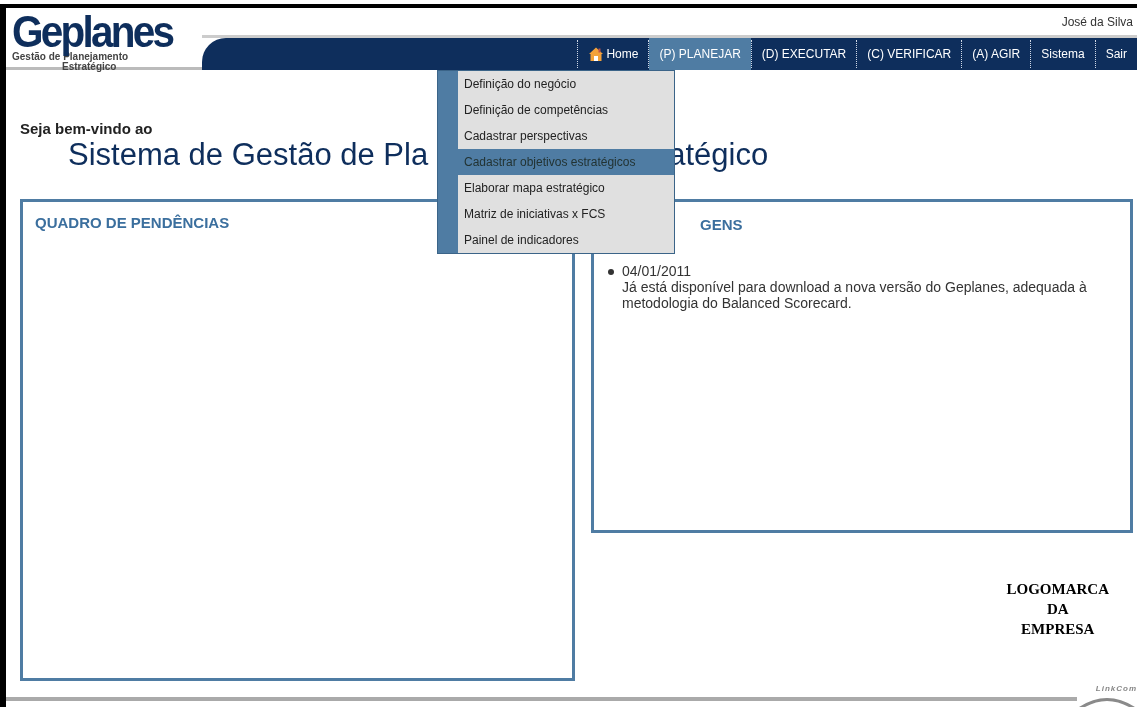 The width and height of the screenshot is (1137, 711). Describe the element at coordinates (86, 128) in the screenshot. I see `welcome-text: Seja bem-vindo ao` at that location.